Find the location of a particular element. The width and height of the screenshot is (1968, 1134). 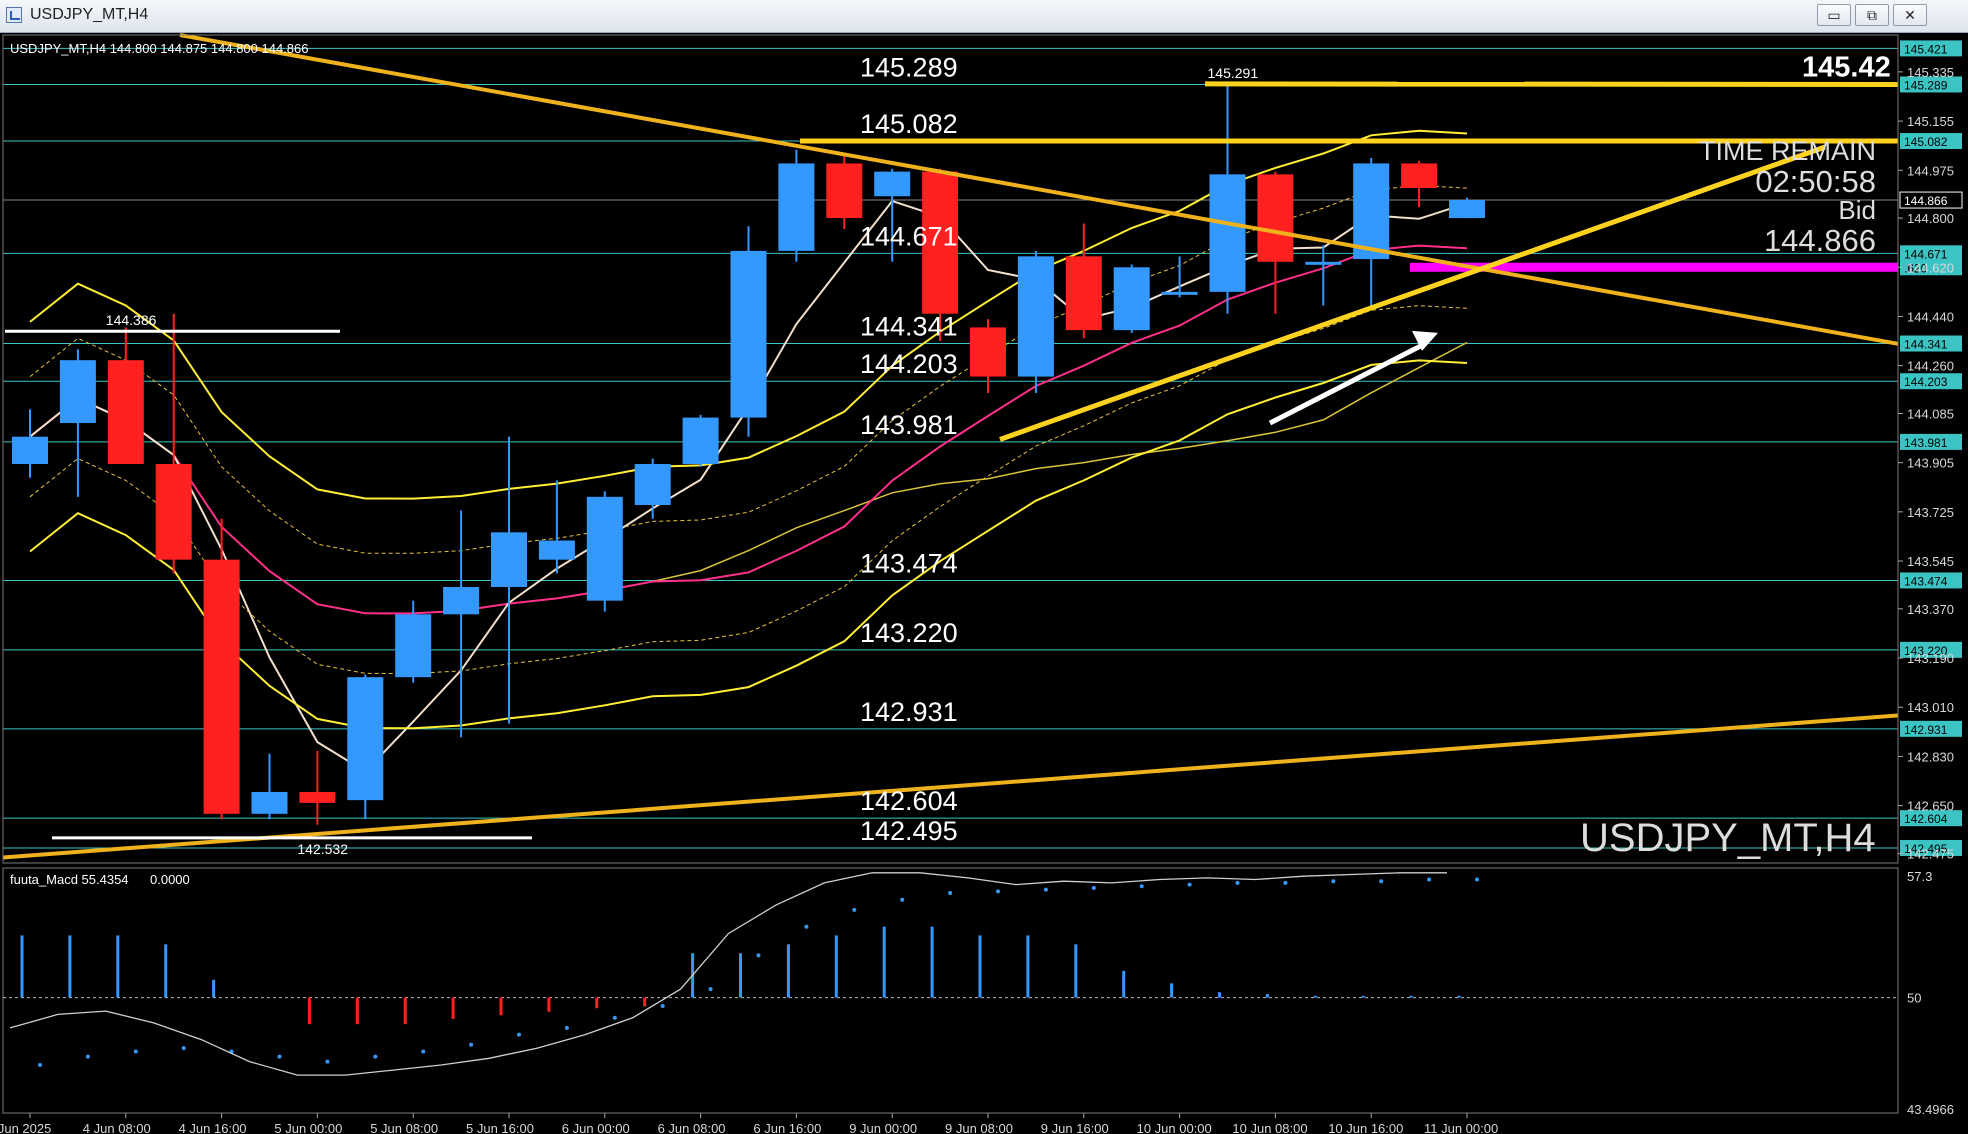

y-tick-label: 144.085 is located at coordinates (1930, 413).